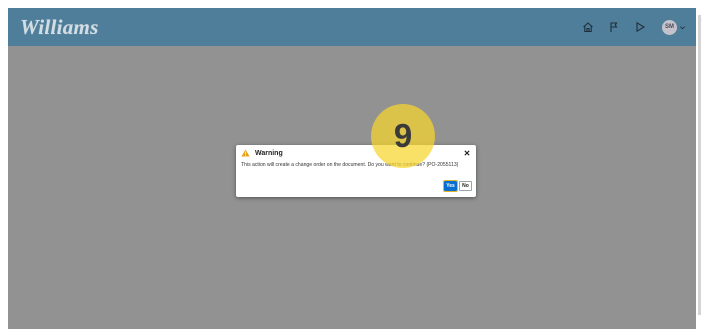  What do you see at coordinates (450, 186) in the screenshot?
I see `yes-button: Yes` at bounding box center [450, 186].